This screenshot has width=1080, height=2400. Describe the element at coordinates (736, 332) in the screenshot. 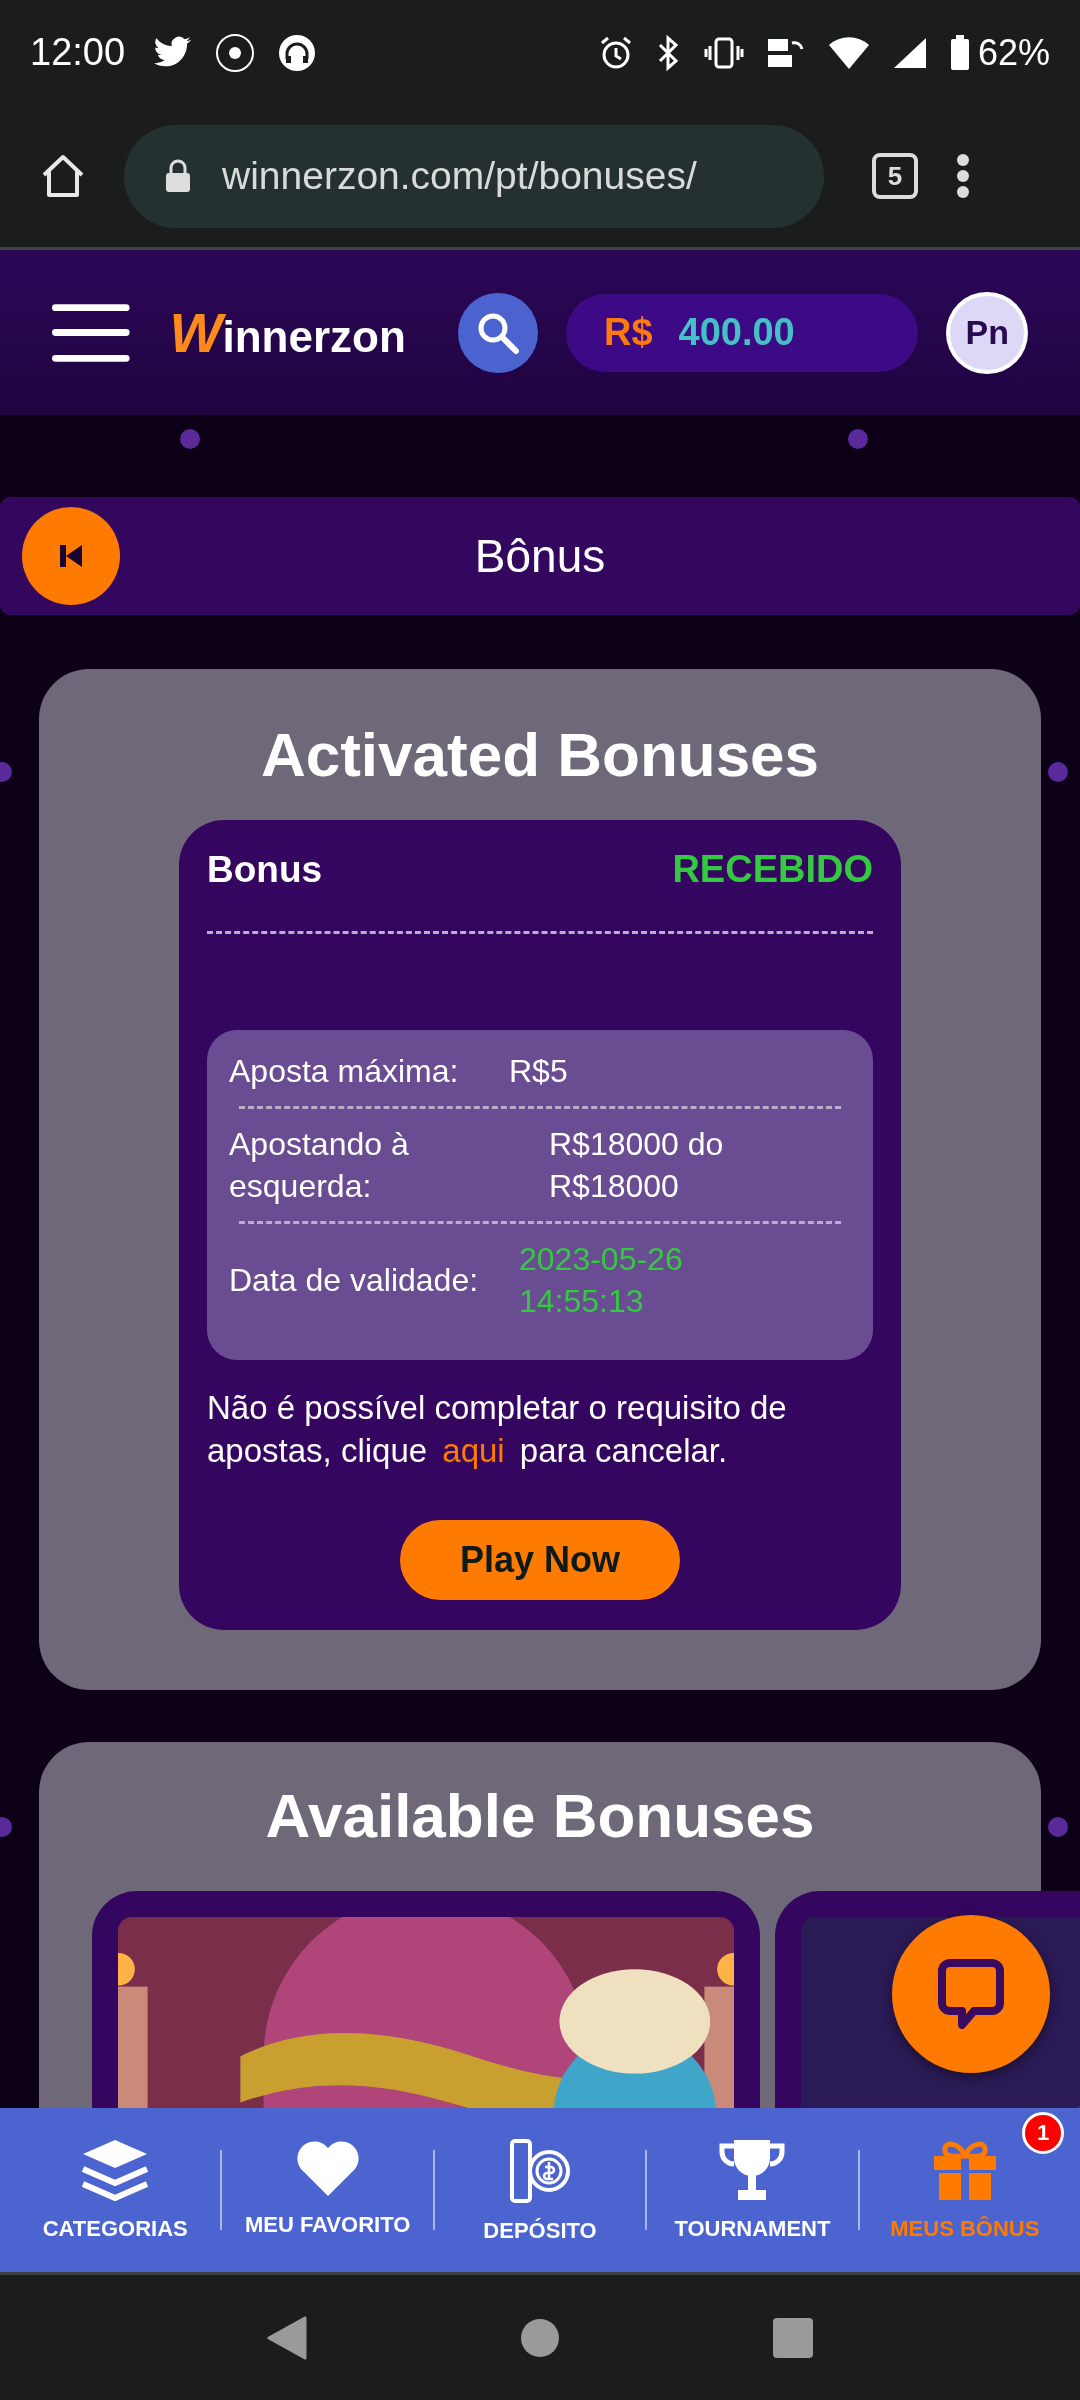

I see `balance-amount: 400.00` at that location.